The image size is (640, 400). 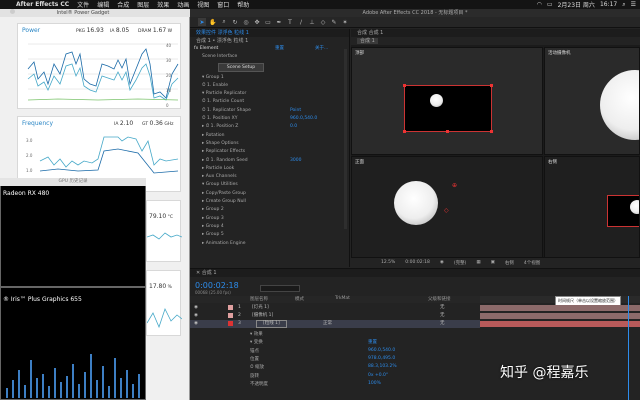 What do you see at coordinates (241, 67) in the screenshot?
I see `scene-setup-button: Scene Setup` at bounding box center [241, 67].